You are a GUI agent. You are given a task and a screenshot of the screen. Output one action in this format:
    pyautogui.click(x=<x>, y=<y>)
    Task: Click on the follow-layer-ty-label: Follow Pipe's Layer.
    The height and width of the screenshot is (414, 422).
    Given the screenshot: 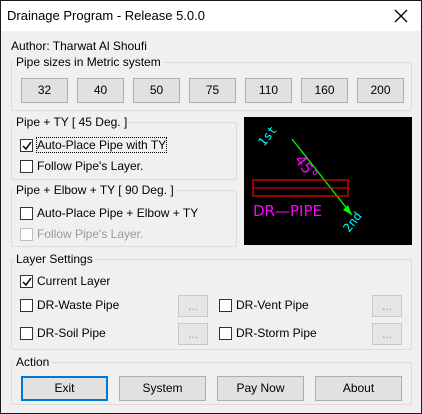 What is the action you would take?
    pyautogui.click(x=90, y=166)
    